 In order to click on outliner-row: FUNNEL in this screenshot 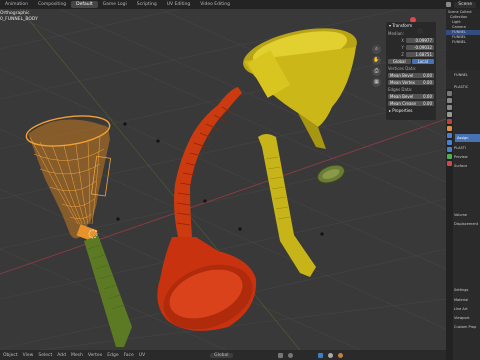, I will do `click(463, 42)`.